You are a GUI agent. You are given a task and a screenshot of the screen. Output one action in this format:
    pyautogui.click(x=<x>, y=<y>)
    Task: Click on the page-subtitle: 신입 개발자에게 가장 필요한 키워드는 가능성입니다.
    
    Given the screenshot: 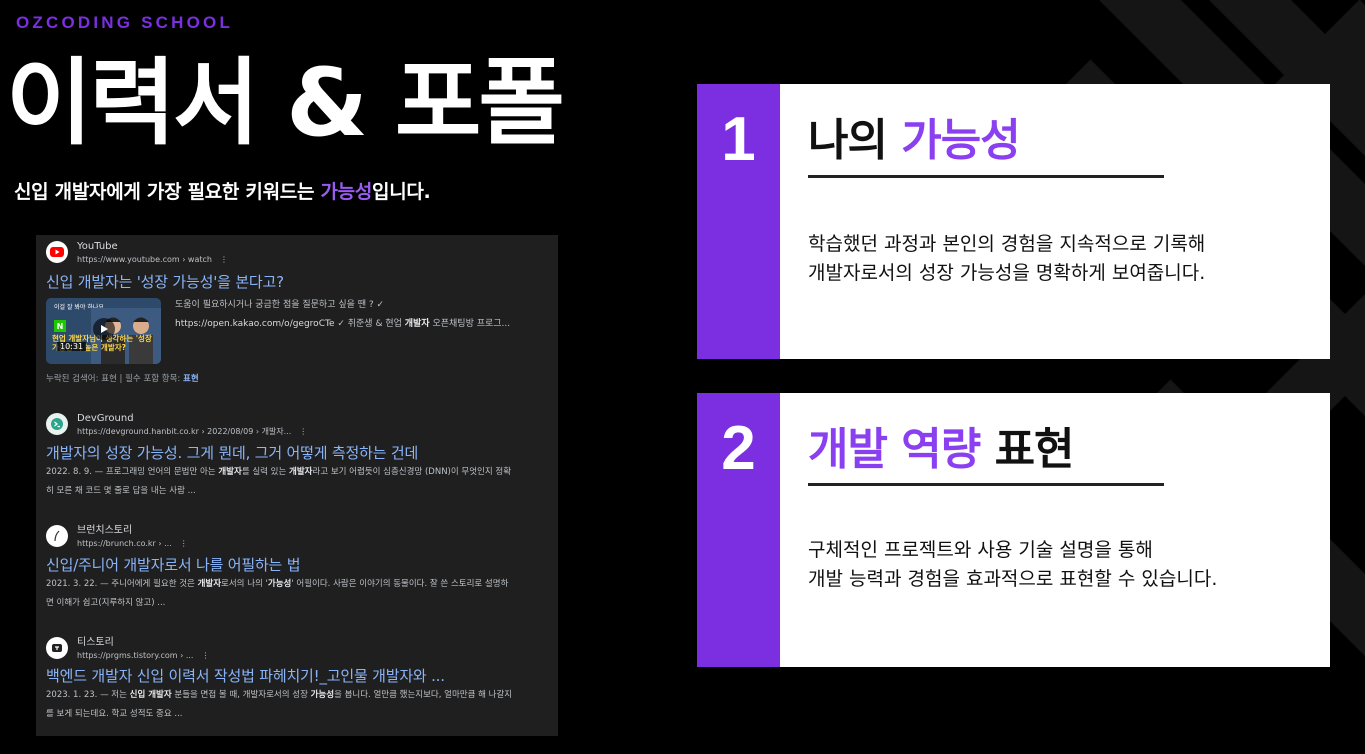 What is the action you would take?
    pyautogui.click(x=222, y=190)
    